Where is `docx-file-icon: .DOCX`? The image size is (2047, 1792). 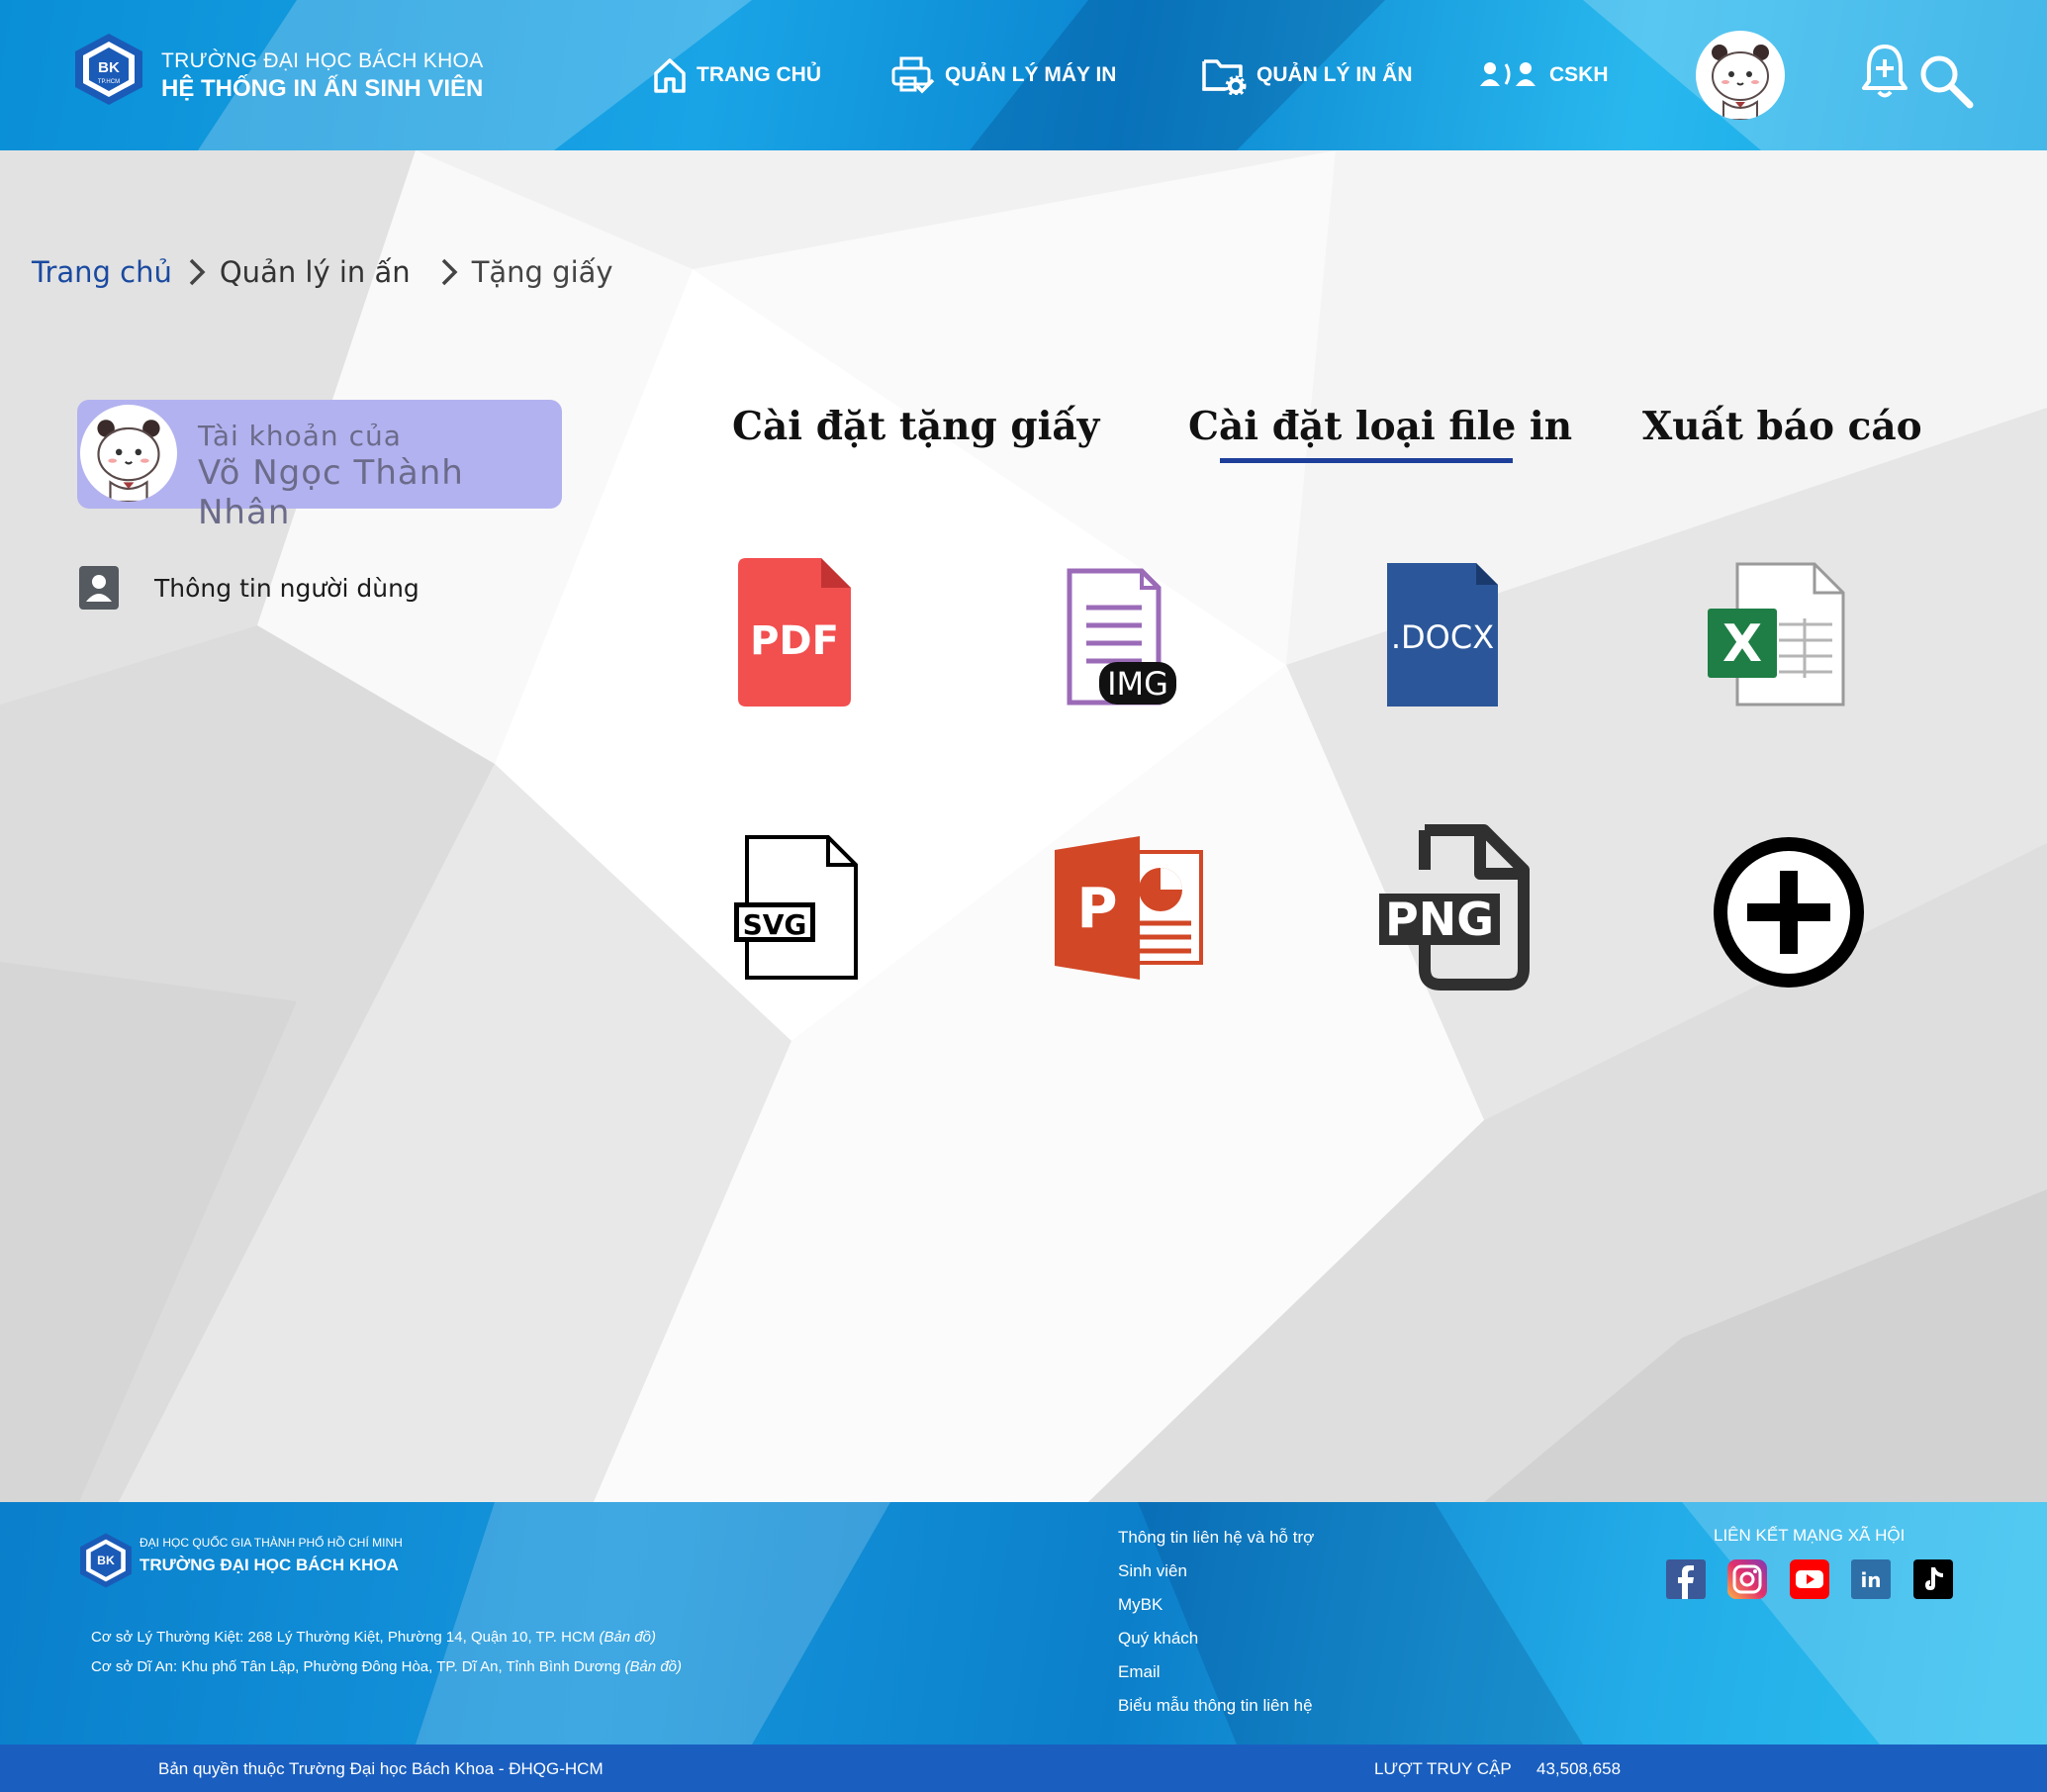
docx-file-icon: .DOCX is located at coordinates (1442, 635).